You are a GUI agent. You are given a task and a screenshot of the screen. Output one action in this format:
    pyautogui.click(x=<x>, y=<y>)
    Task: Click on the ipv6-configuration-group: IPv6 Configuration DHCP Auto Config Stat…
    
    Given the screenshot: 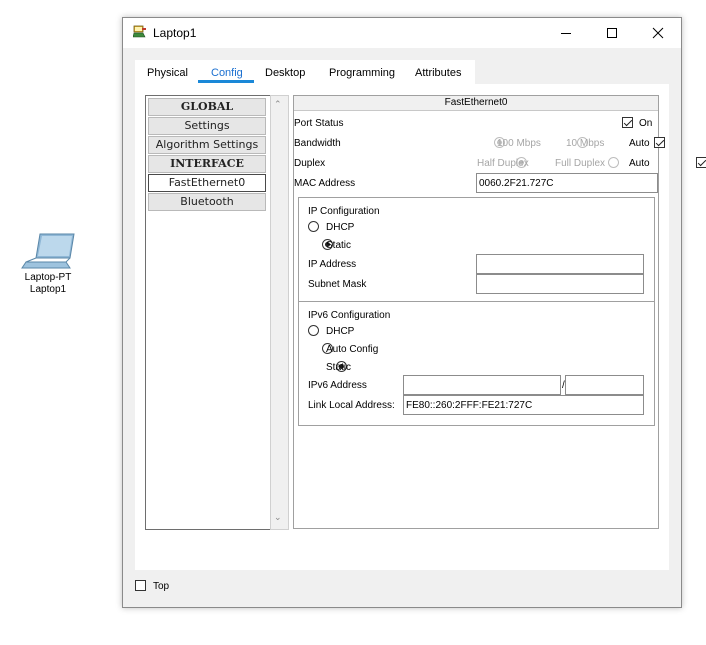 What is the action you would take?
    pyautogui.click(x=476, y=363)
    